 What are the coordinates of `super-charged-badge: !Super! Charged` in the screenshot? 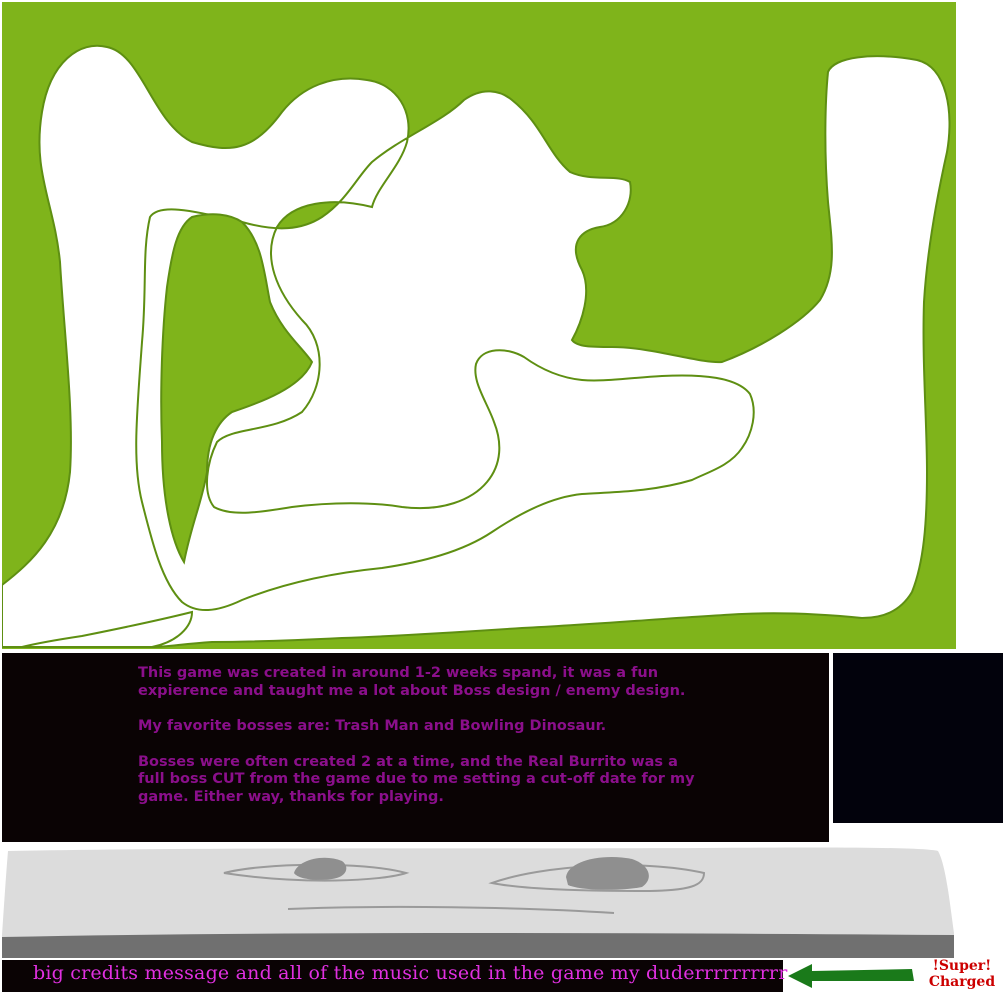 It's located at (962, 976).